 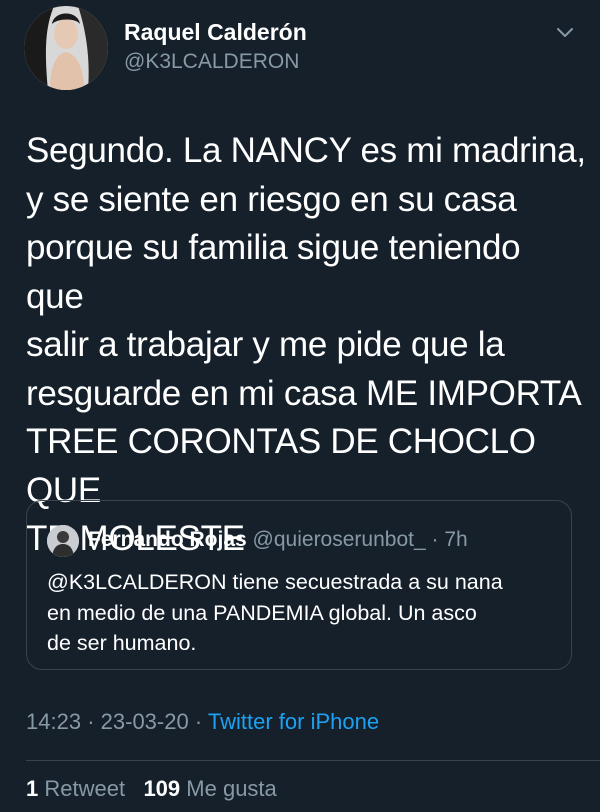 I want to click on tweet-source-link: Twitter for iPhone, so click(x=293, y=721).